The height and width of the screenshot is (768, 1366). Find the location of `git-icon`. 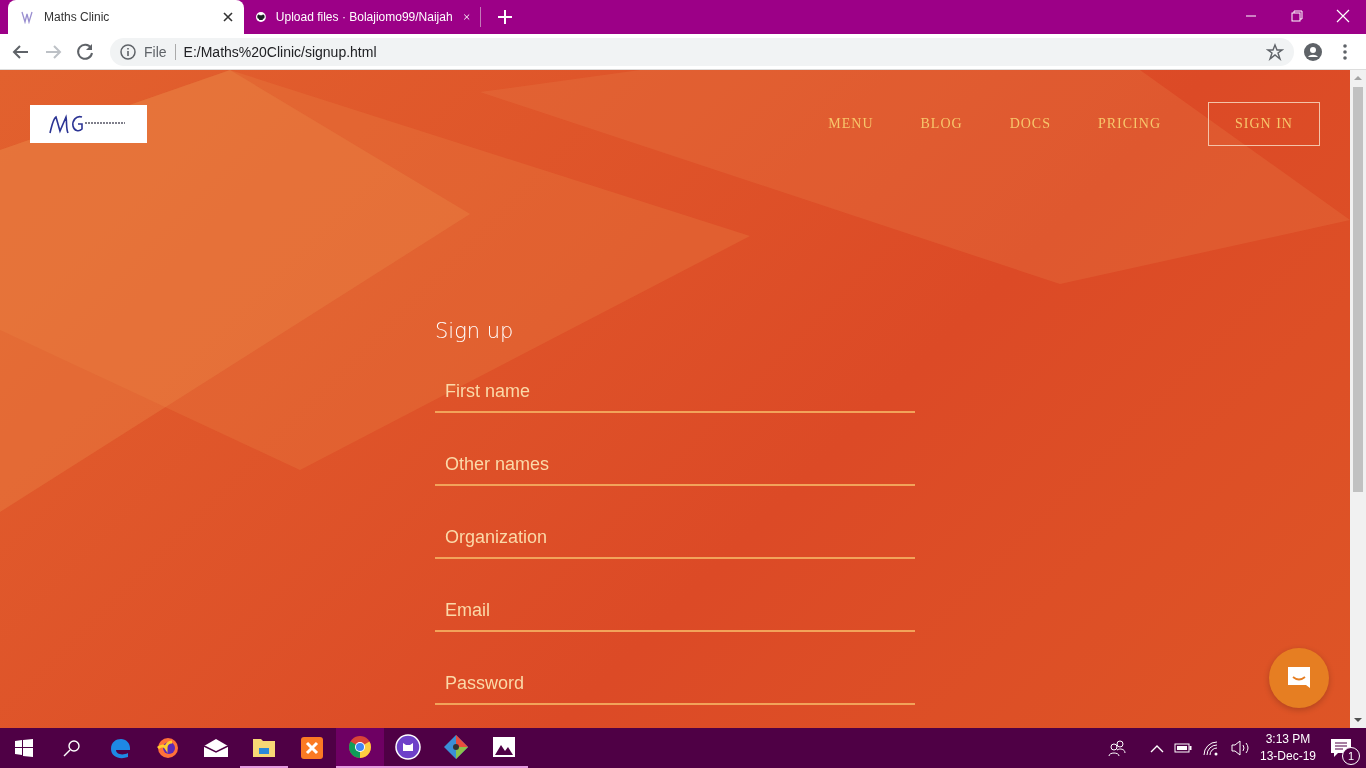

git-icon is located at coordinates (456, 747).